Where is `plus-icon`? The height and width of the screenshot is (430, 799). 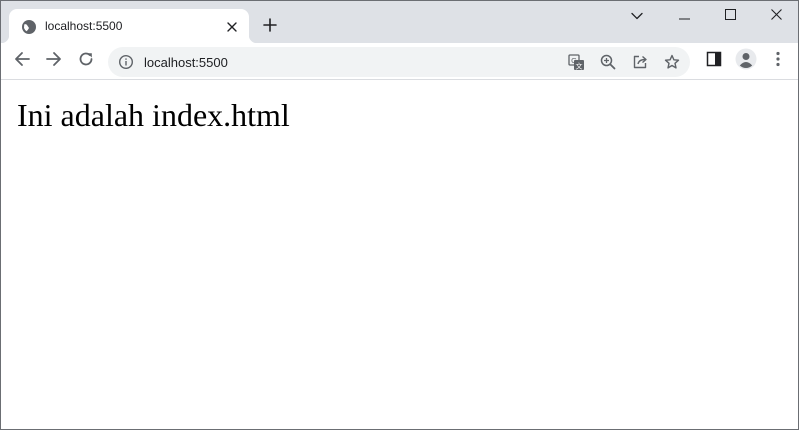
plus-icon is located at coordinates (270, 27).